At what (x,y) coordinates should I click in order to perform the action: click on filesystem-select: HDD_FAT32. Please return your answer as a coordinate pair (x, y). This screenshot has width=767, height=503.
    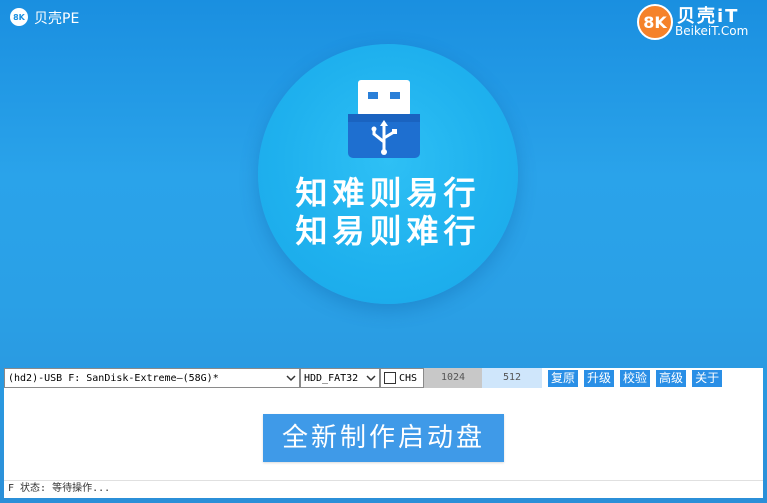
    Looking at the image, I should click on (340, 378).